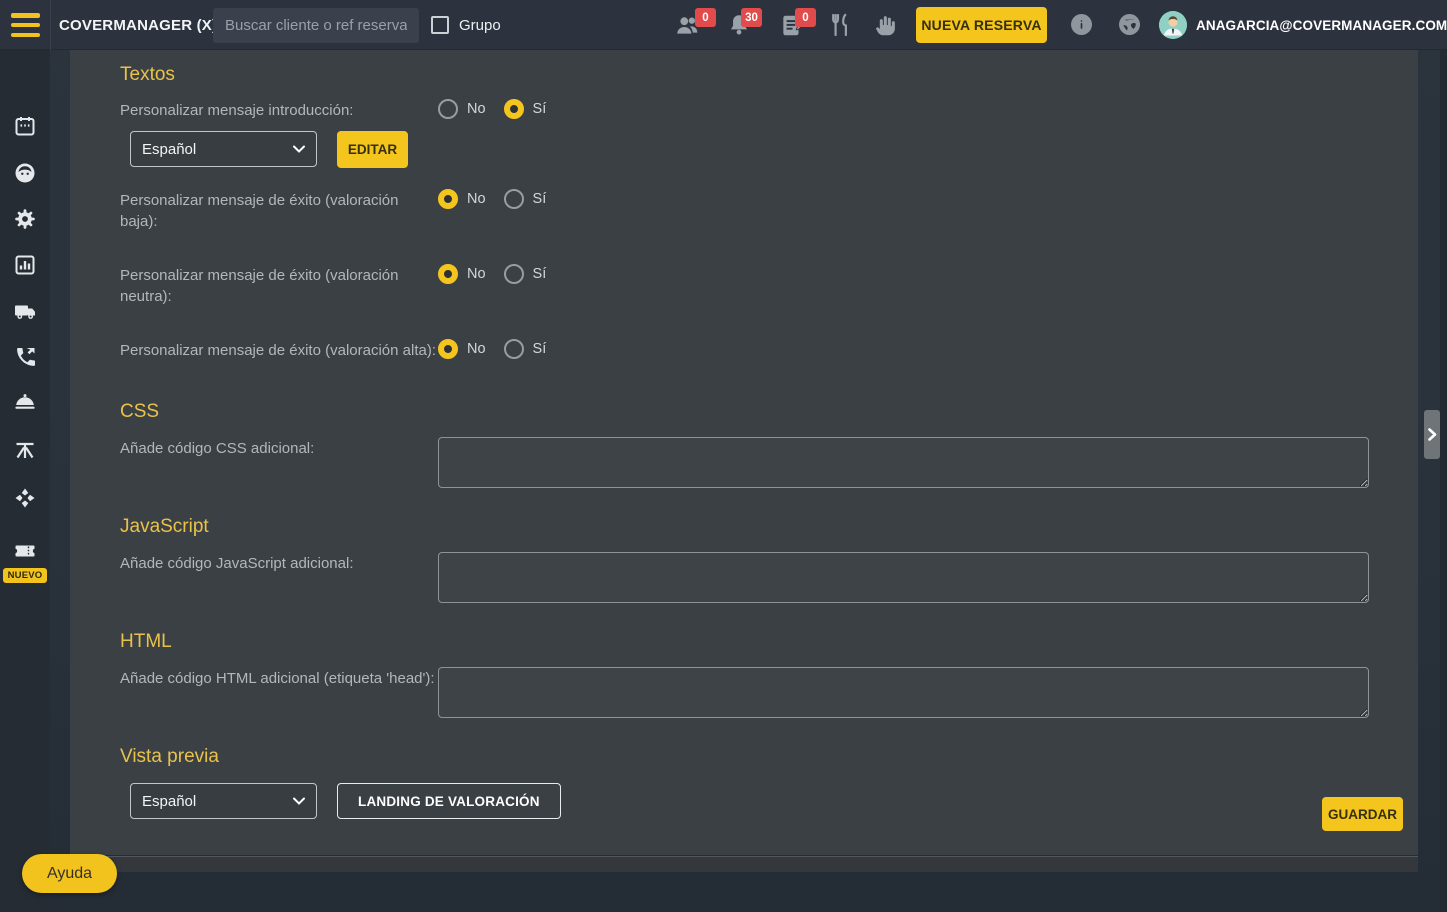  Describe the element at coordinates (903, 462) in the screenshot. I see `css-code-textarea` at that location.